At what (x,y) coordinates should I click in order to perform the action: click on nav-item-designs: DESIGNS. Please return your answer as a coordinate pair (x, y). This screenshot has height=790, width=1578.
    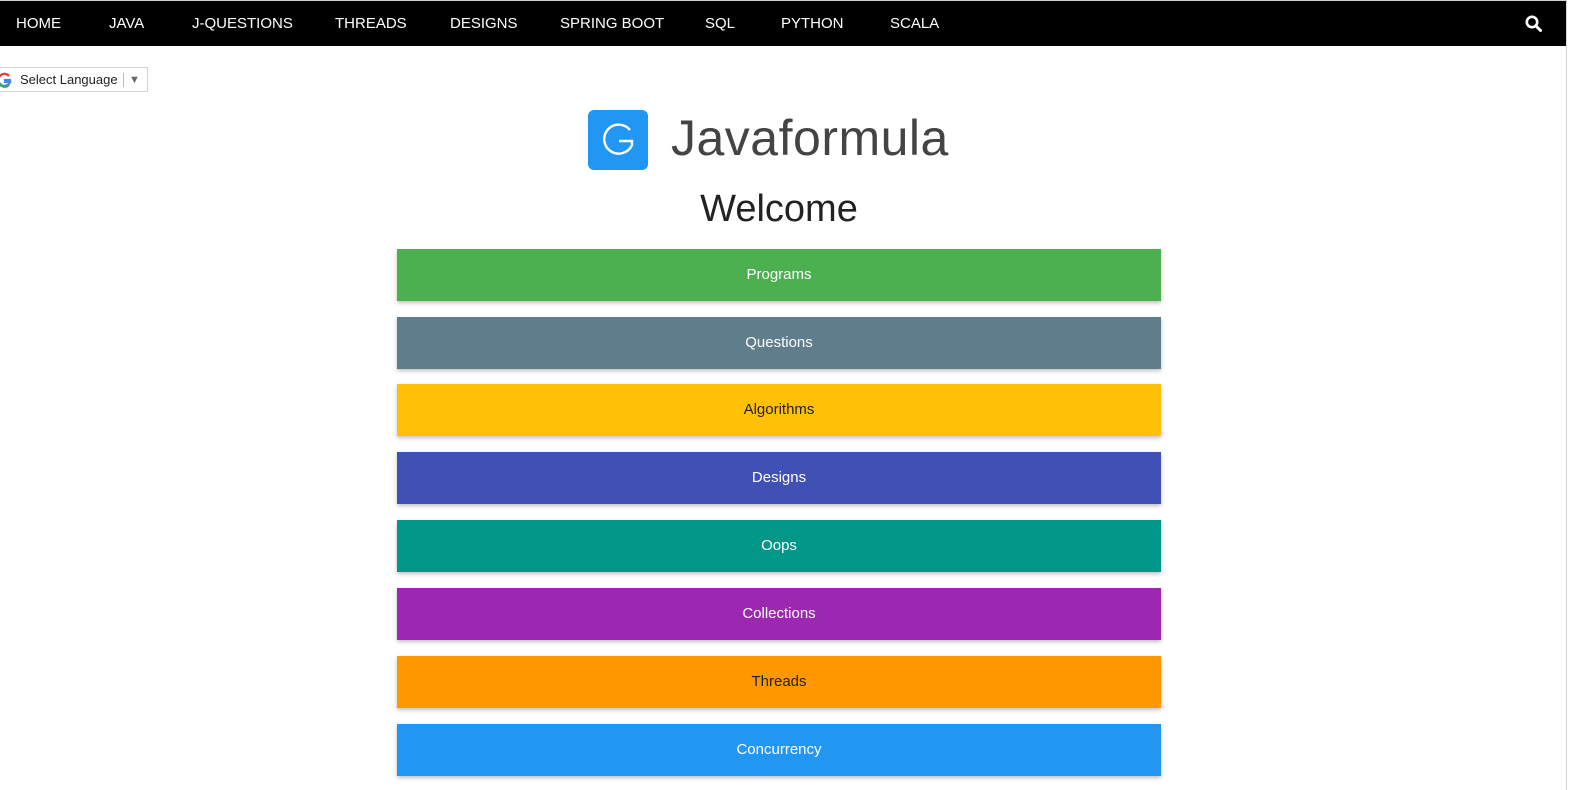
    Looking at the image, I should click on (484, 24).